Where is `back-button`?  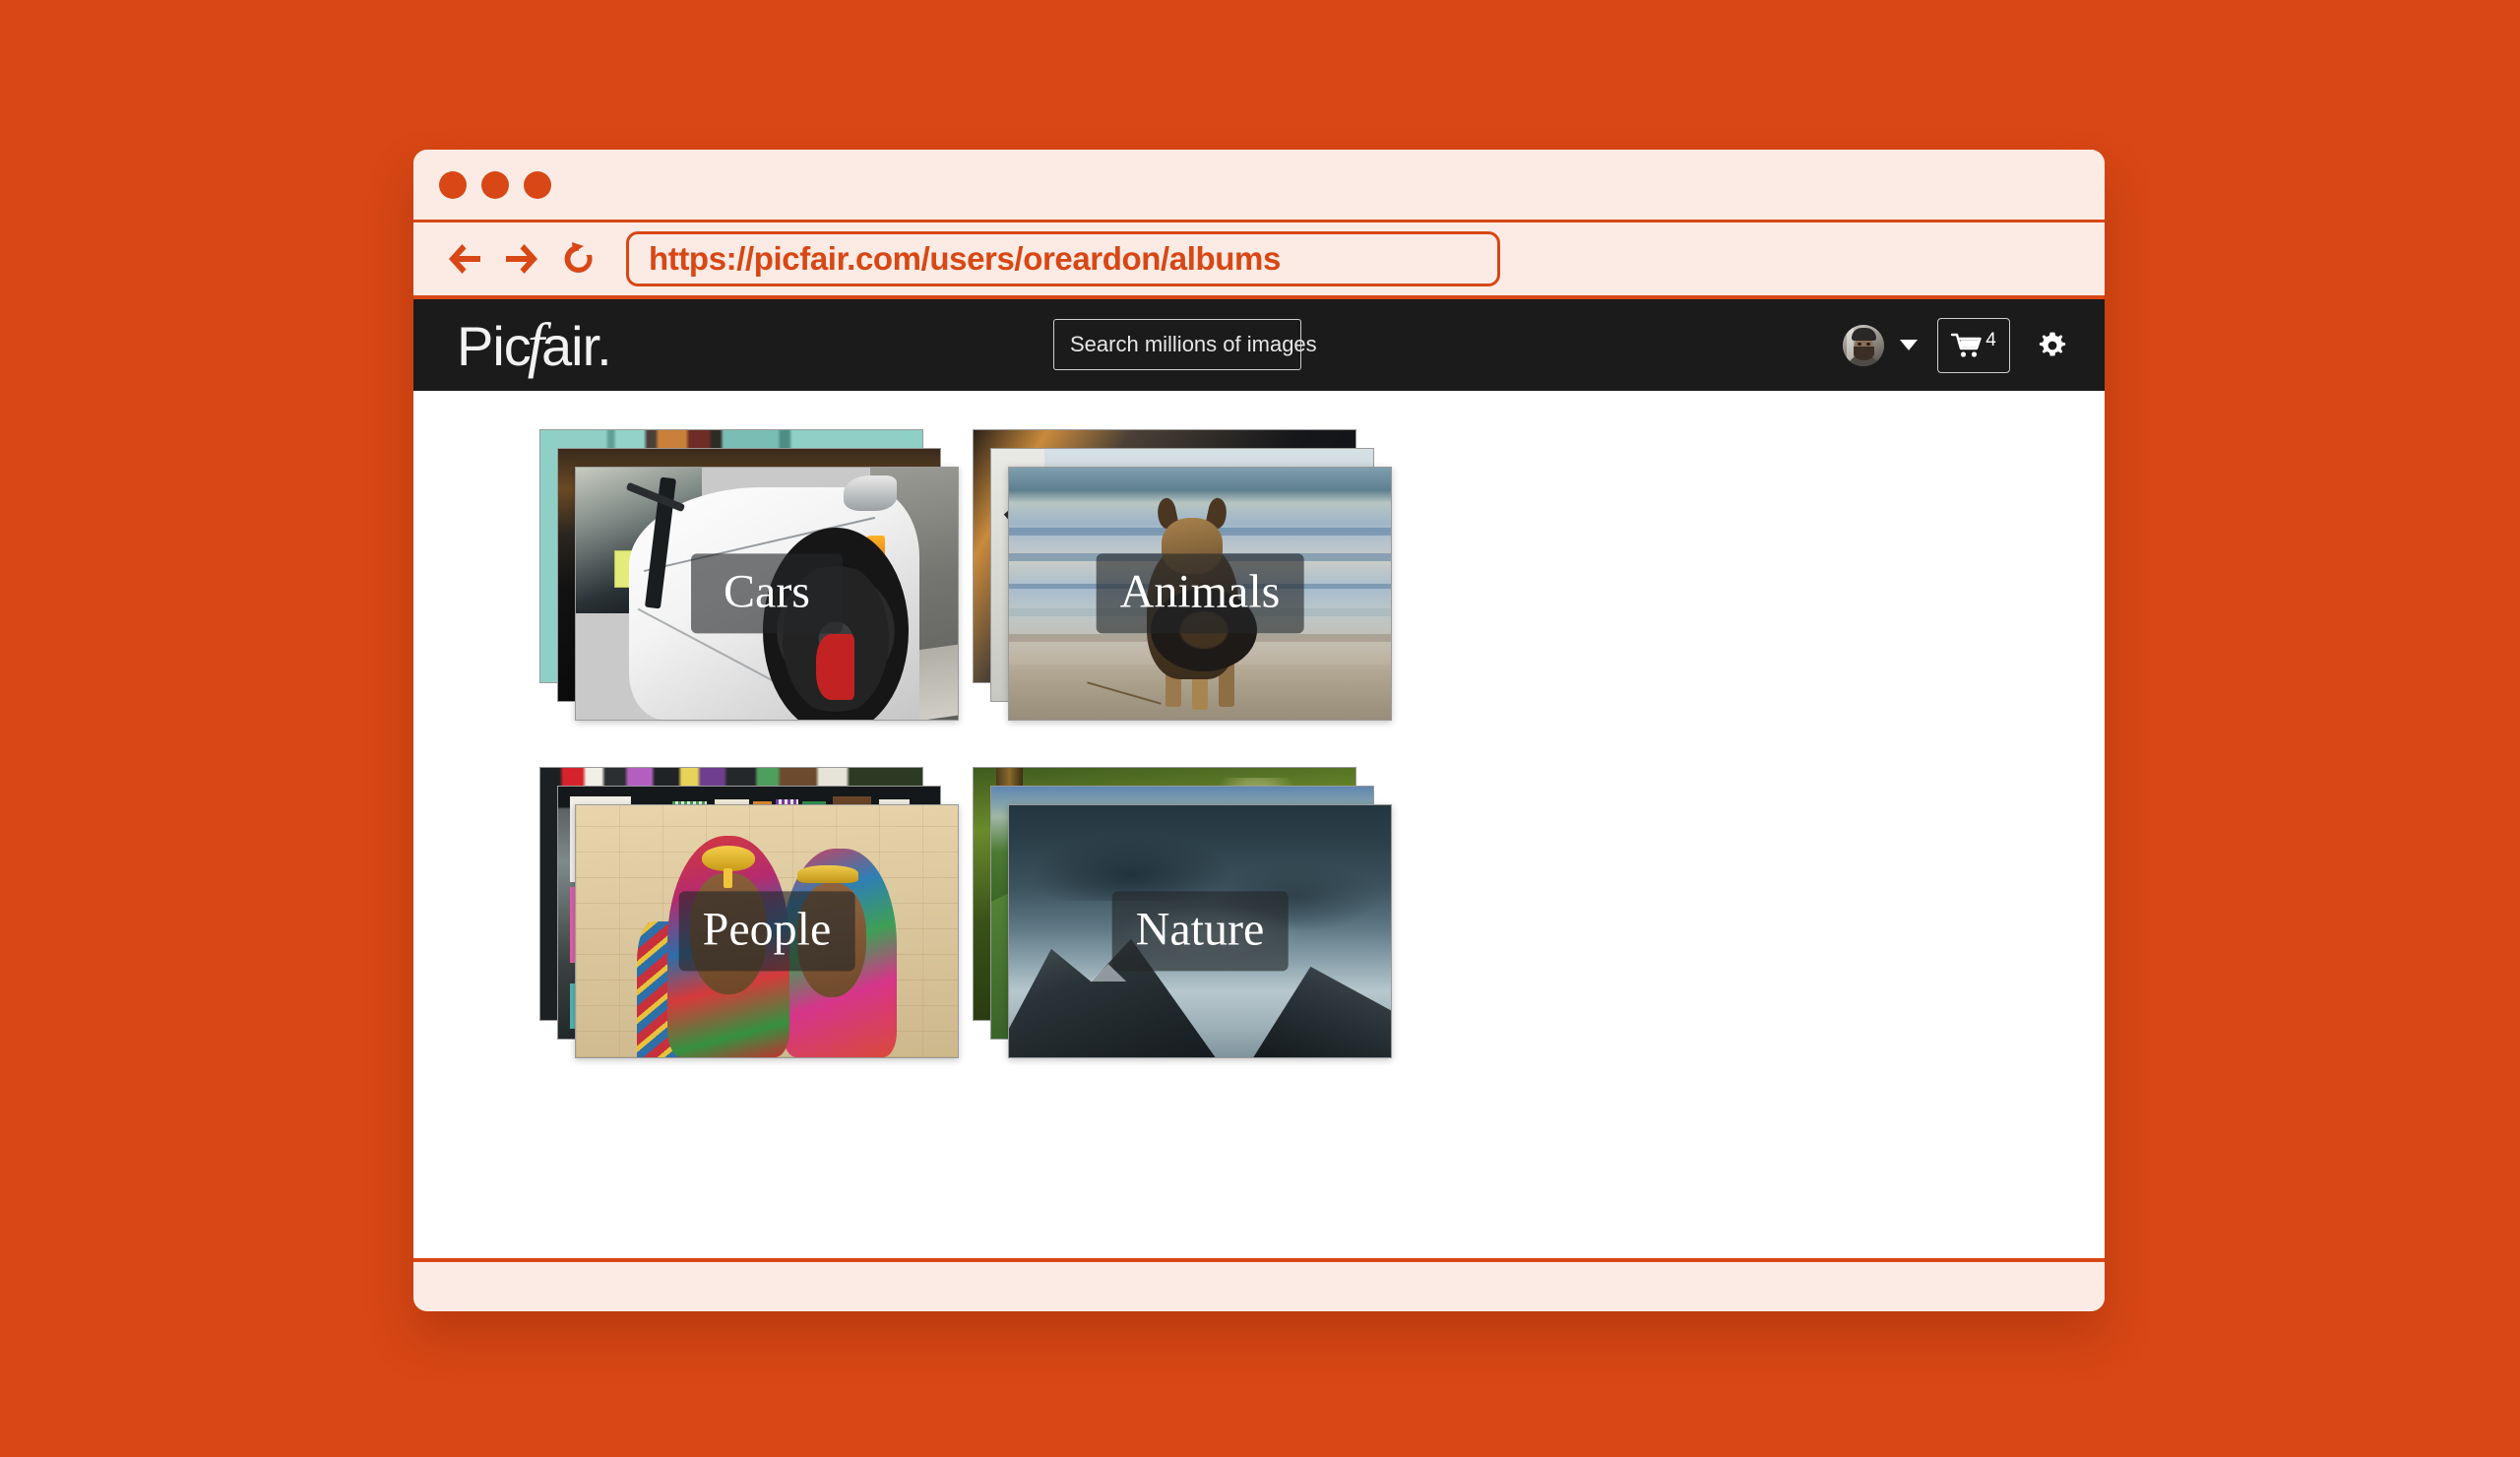
back-button is located at coordinates (464, 258).